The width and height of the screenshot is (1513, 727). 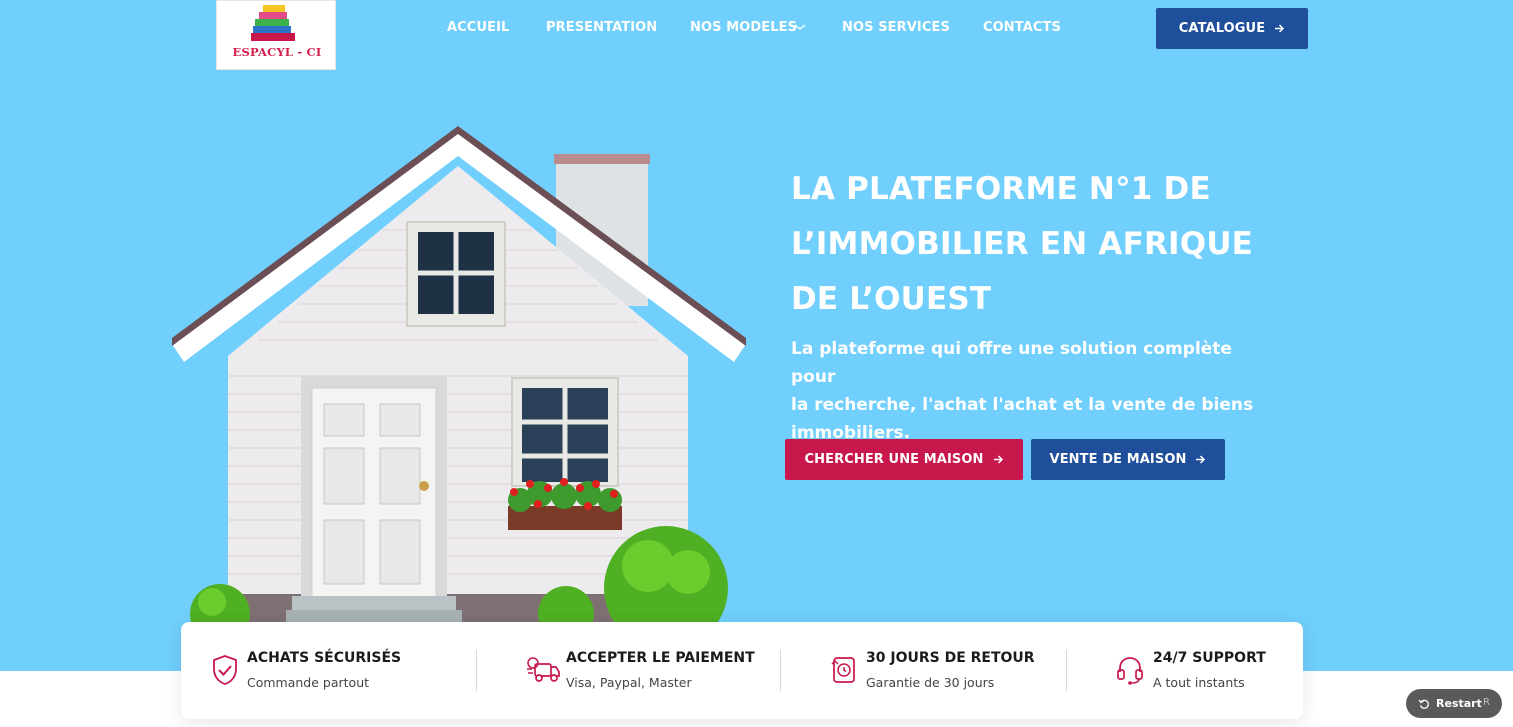 I want to click on sell-house-button: VENTE DE MAISON, so click(x=1128, y=459).